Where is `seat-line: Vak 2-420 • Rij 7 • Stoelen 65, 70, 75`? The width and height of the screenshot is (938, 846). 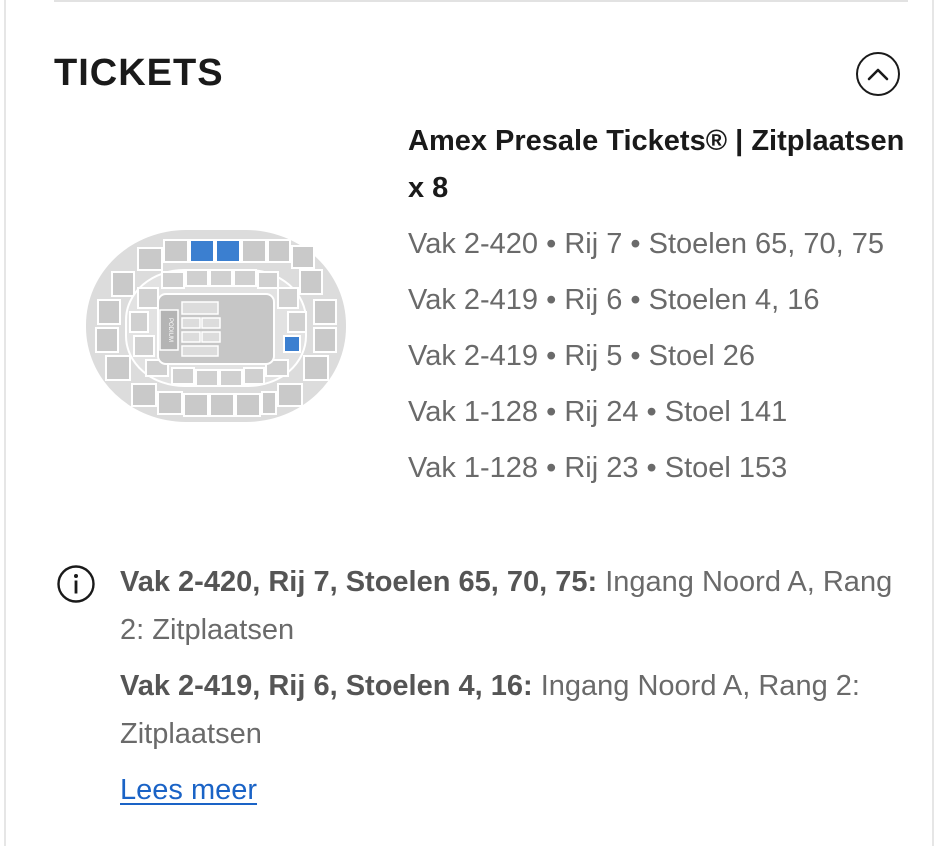
seat-line: Vak 2-420 • Rij 7 • Stoelen 65, 70, 75 is located at coordinates (646, 244).